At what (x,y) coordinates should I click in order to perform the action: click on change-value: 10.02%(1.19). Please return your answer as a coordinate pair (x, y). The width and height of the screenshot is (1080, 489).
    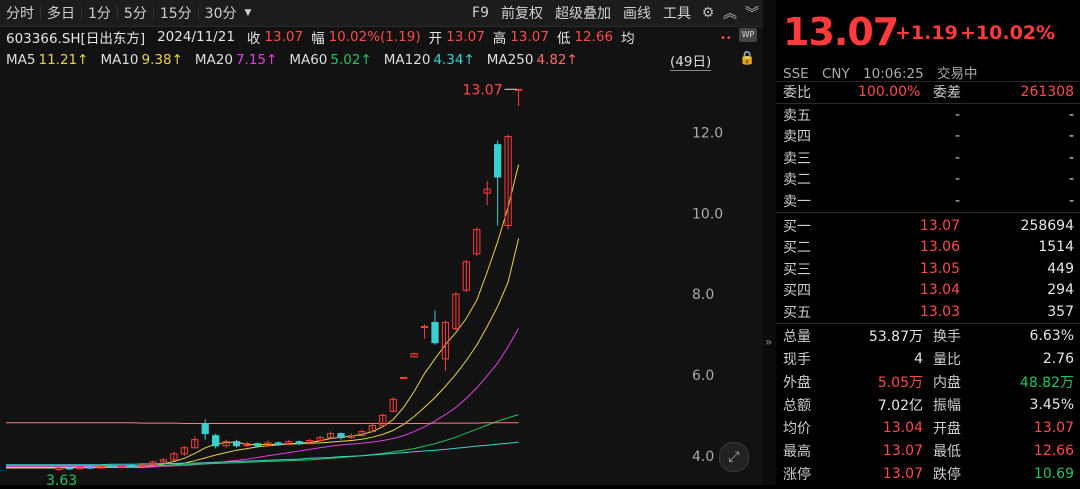
    Looking at the image, I should click on (374, 37).